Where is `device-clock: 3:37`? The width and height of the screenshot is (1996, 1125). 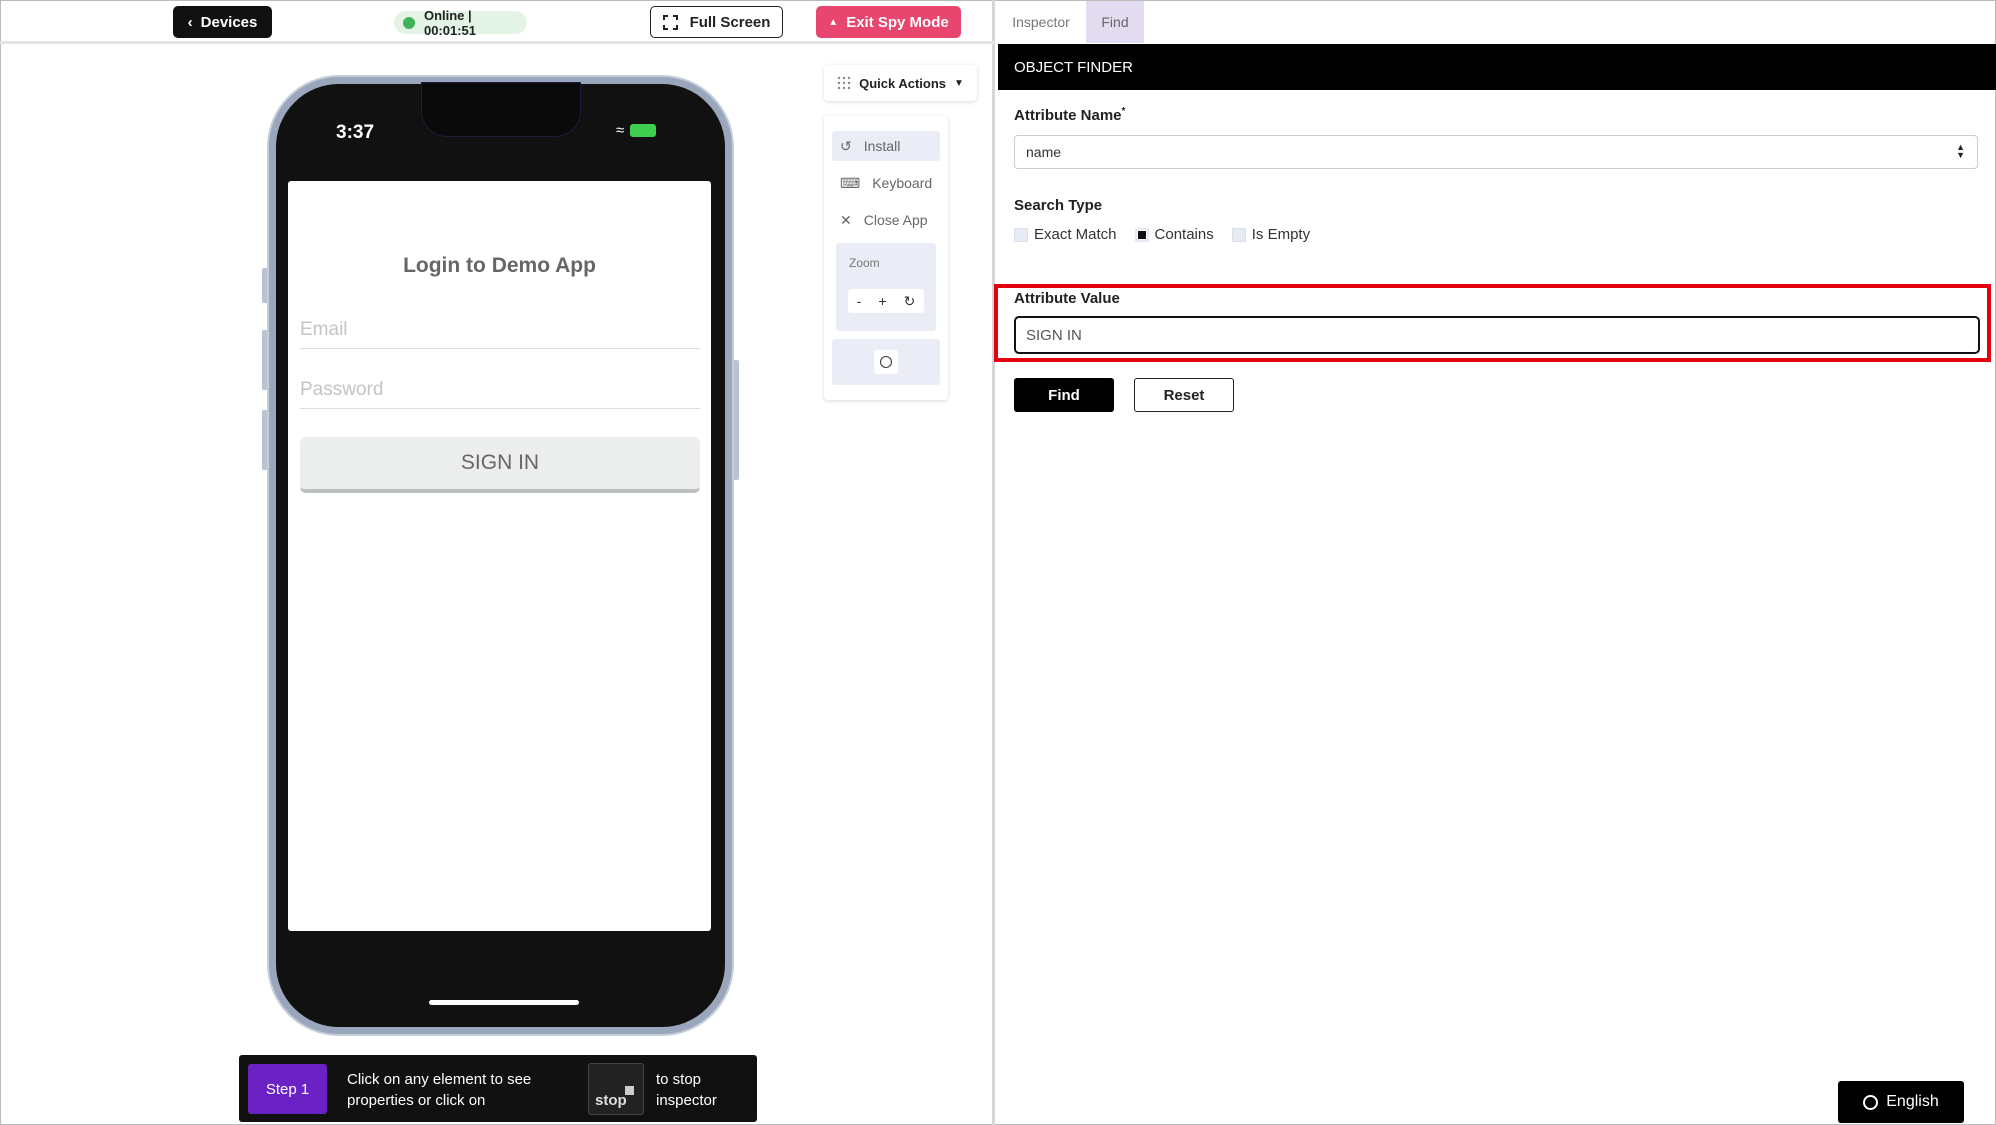
device-clock: 3:37 is located at coordinates (355, 132).